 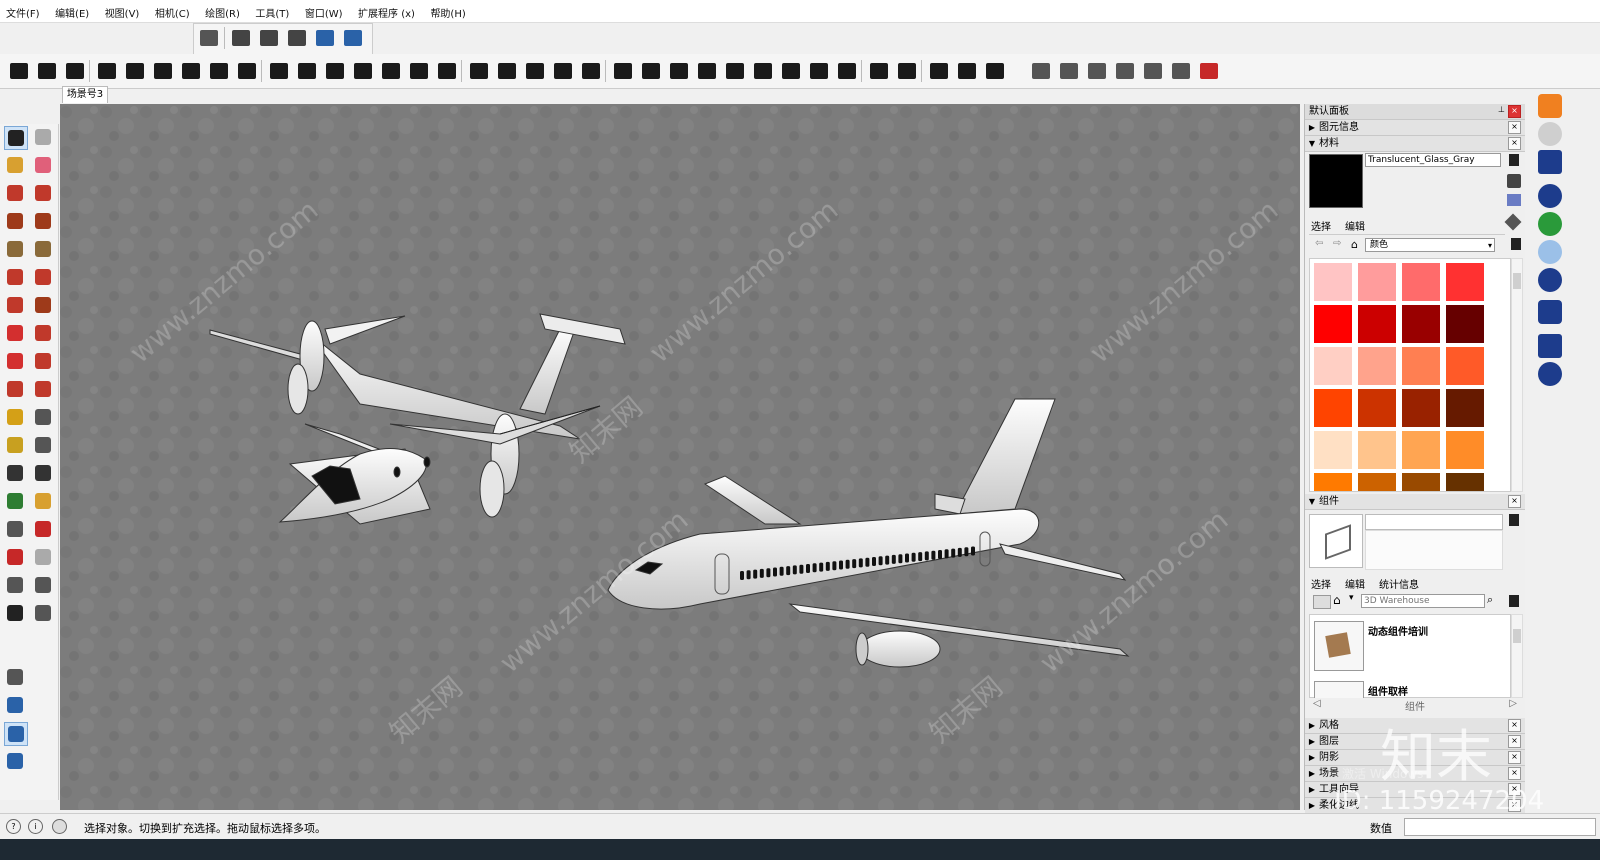 What do you see at coordinates (707, 71) in the screenshot?
I see `triangle-prism-icon` at bounding box center [707, 71].